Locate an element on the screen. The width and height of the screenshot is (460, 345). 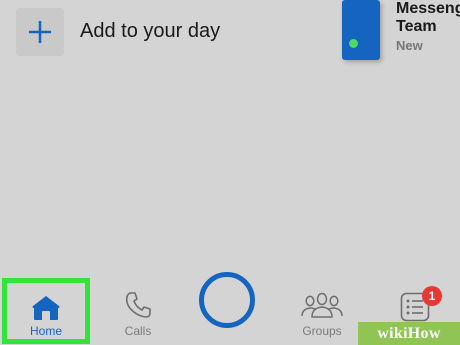
tab-groups-label: Groups is located at coordinates (322, 331).